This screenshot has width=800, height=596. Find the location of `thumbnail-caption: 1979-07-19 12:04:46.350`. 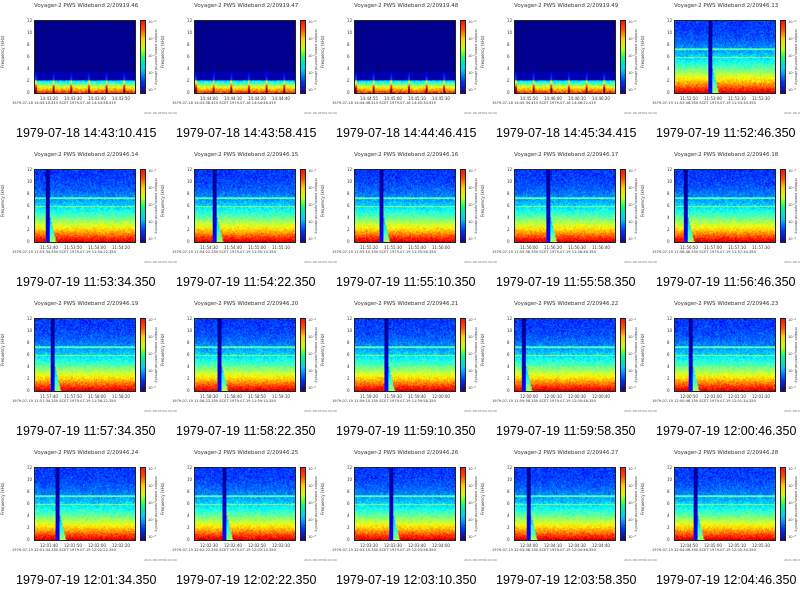

thumbnail-caption: 1979-07-19 12:04:46.350 is located at coordinates (726, 580).